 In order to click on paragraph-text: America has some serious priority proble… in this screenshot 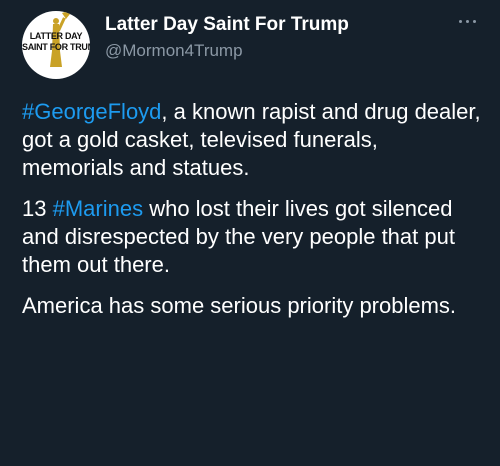, I will do `click(239, 305)`.